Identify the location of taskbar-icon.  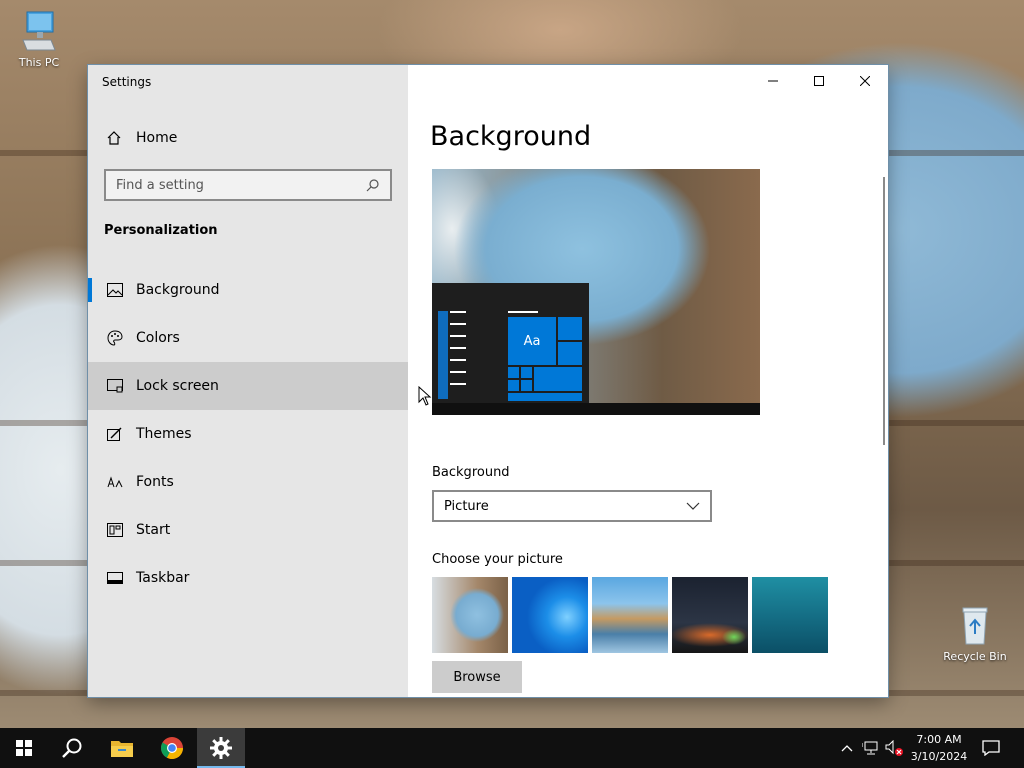
(115, 578).